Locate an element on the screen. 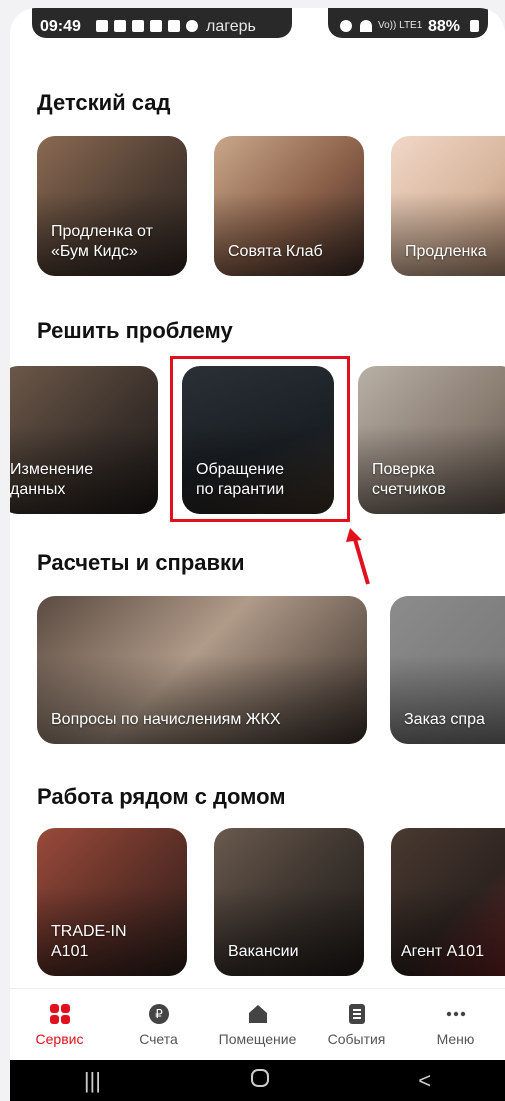 This screenshot has width=505, height=1101. apps-icon is located at coordinates (60, 1014).